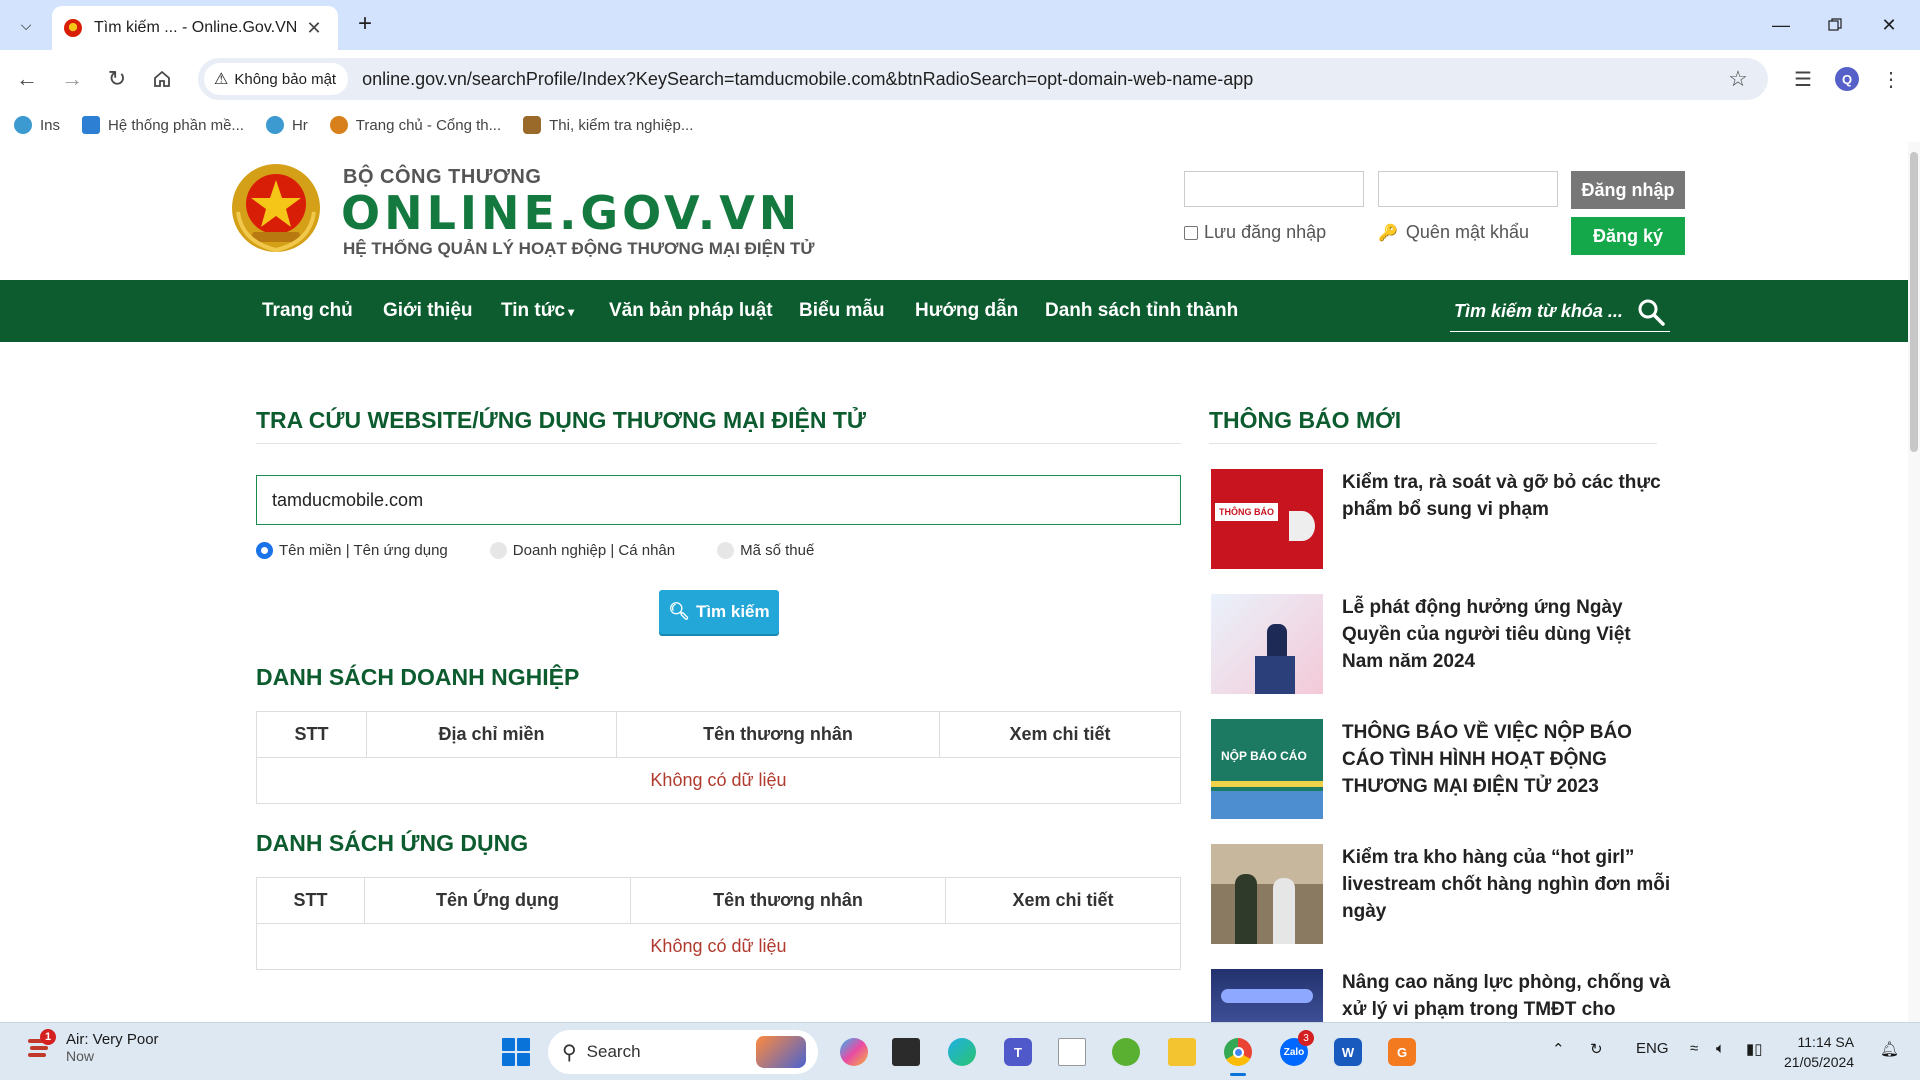 The height and width of the screenshot is (1080, 1920). Describe the element at coordinates (683, 1052) in the screenshot. I see `taskbar-search: ⚲ Search` at that location.